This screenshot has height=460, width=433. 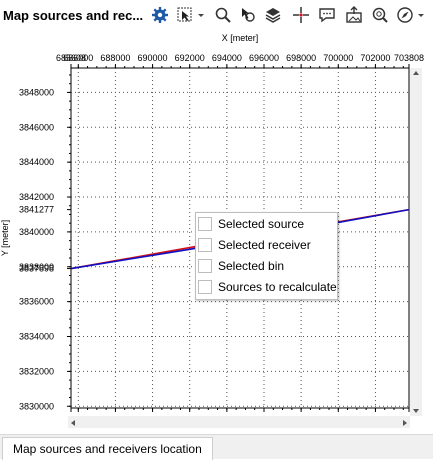 I want to click on y-tick-label: 3836000, so click(x=36, y=302).